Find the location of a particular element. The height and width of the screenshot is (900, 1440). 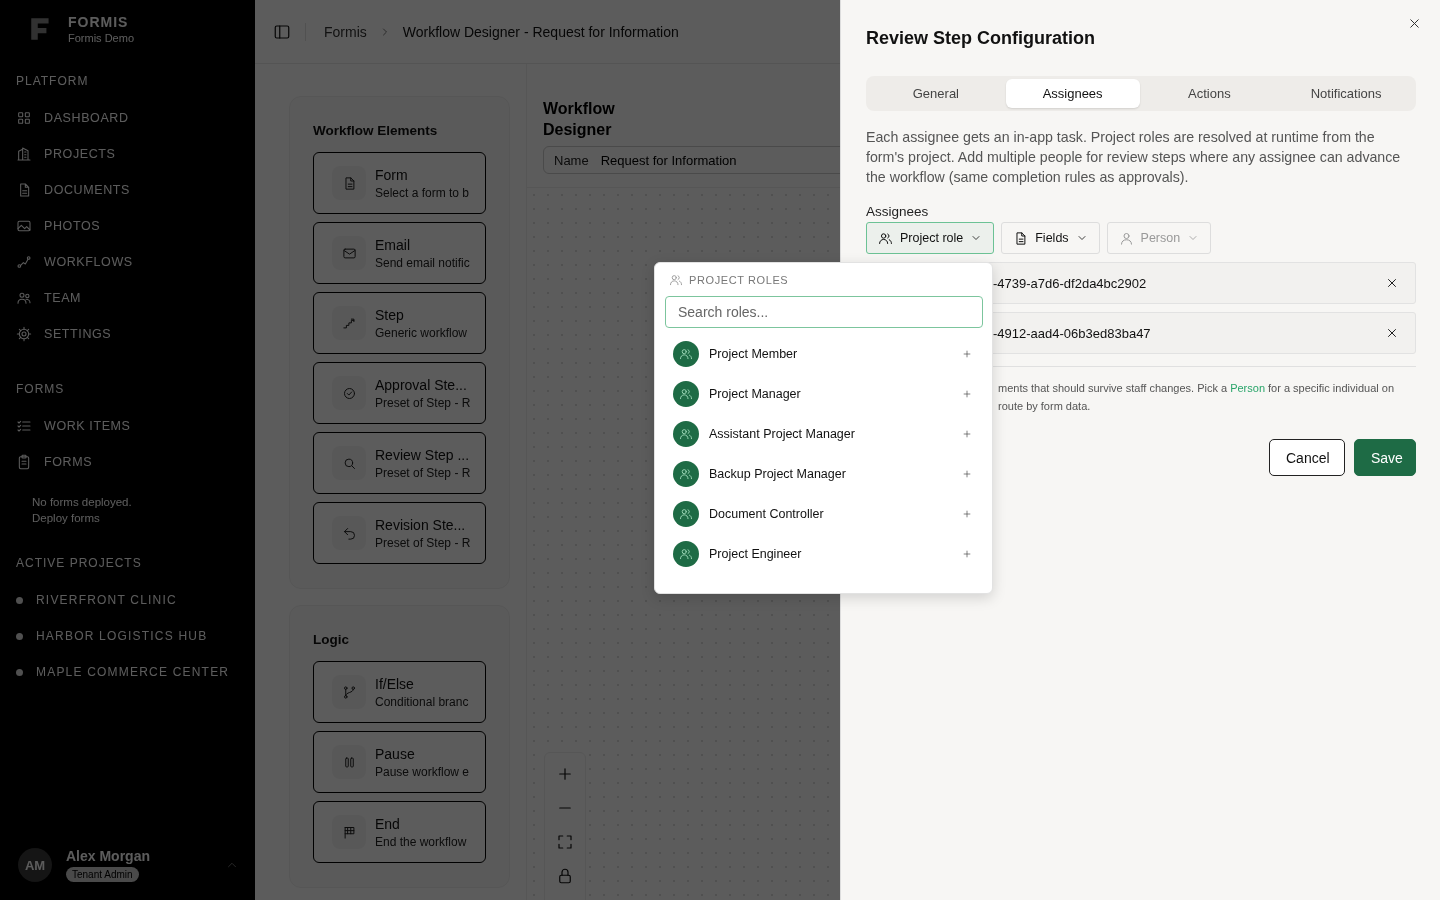

role-item: Document Controller is located at coordinates (823, 514).